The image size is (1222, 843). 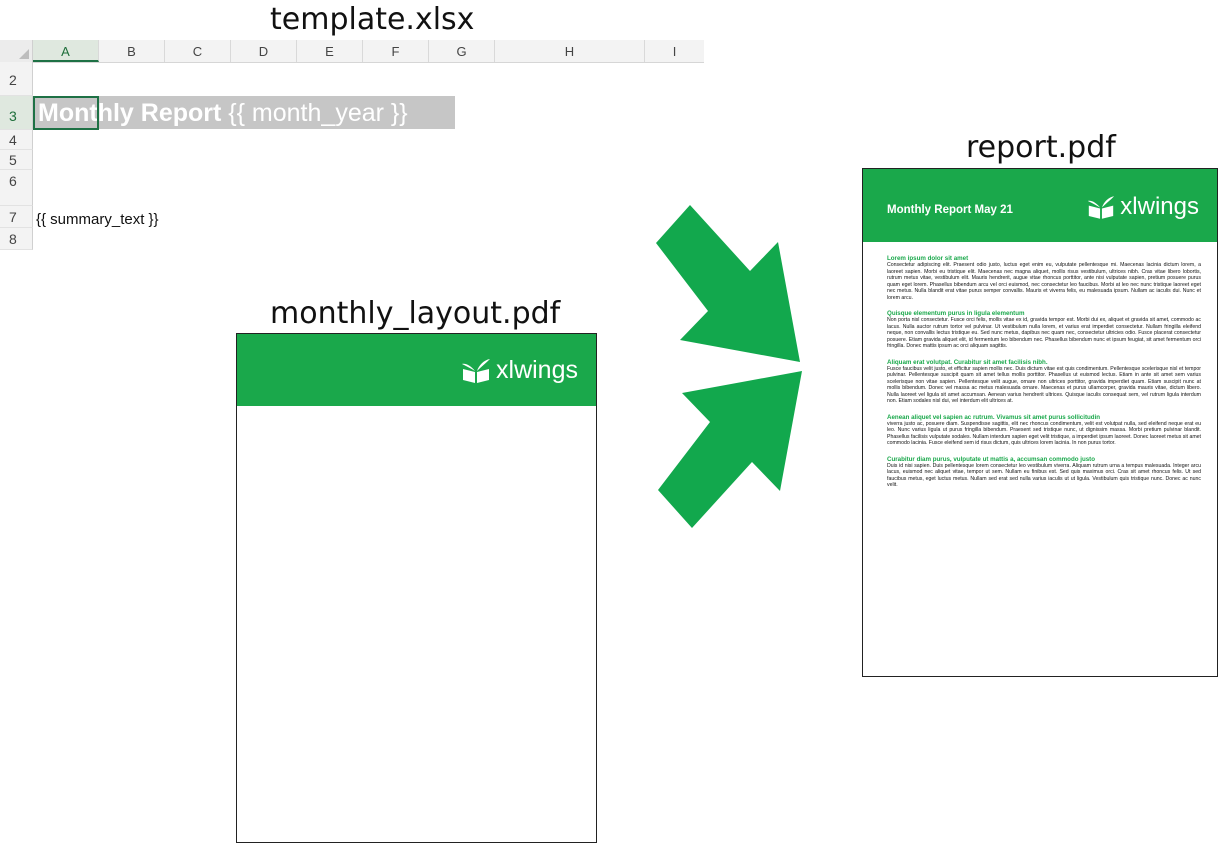 I want to click on merge-arrows, so click(x=729, y=366).